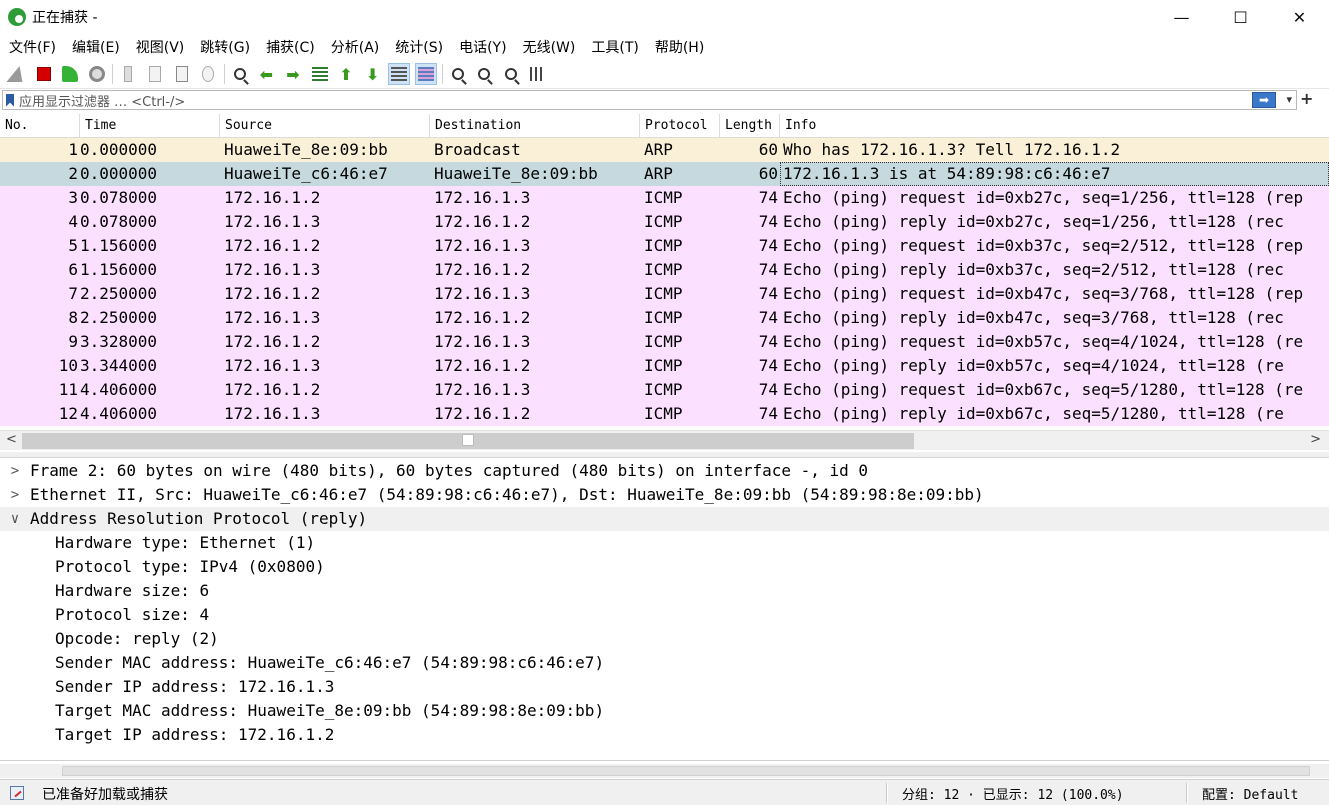 The height and width of the screenshot is (805, 1329). I want to click on go-to-packet-icon, so click(320, 74).